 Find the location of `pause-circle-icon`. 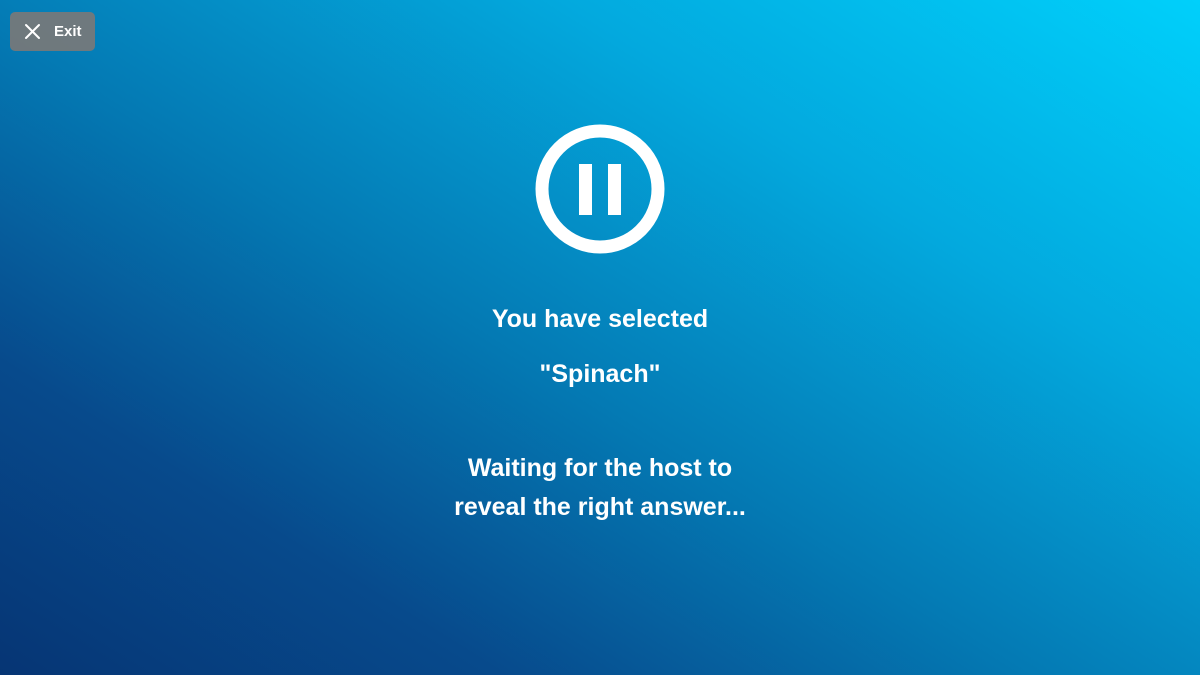

pause-circle-icon is located at coordinates (600, 189).